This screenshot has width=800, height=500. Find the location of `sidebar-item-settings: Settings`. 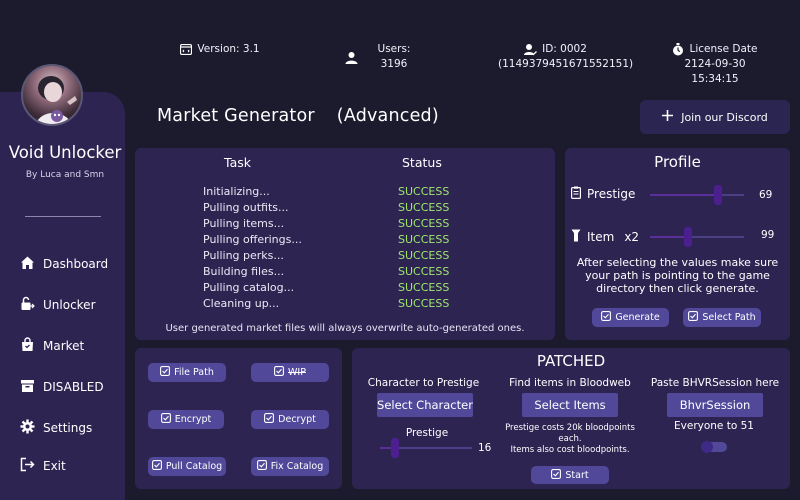

sidebar-item-settings: Settings is located at coordinates (56, 428).